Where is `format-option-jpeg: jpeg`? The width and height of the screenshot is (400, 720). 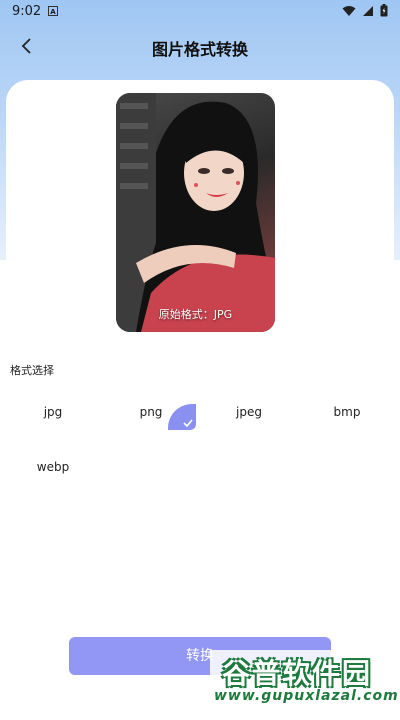
format-option-jpeg: jpeg is located at coordinates (249, 418).